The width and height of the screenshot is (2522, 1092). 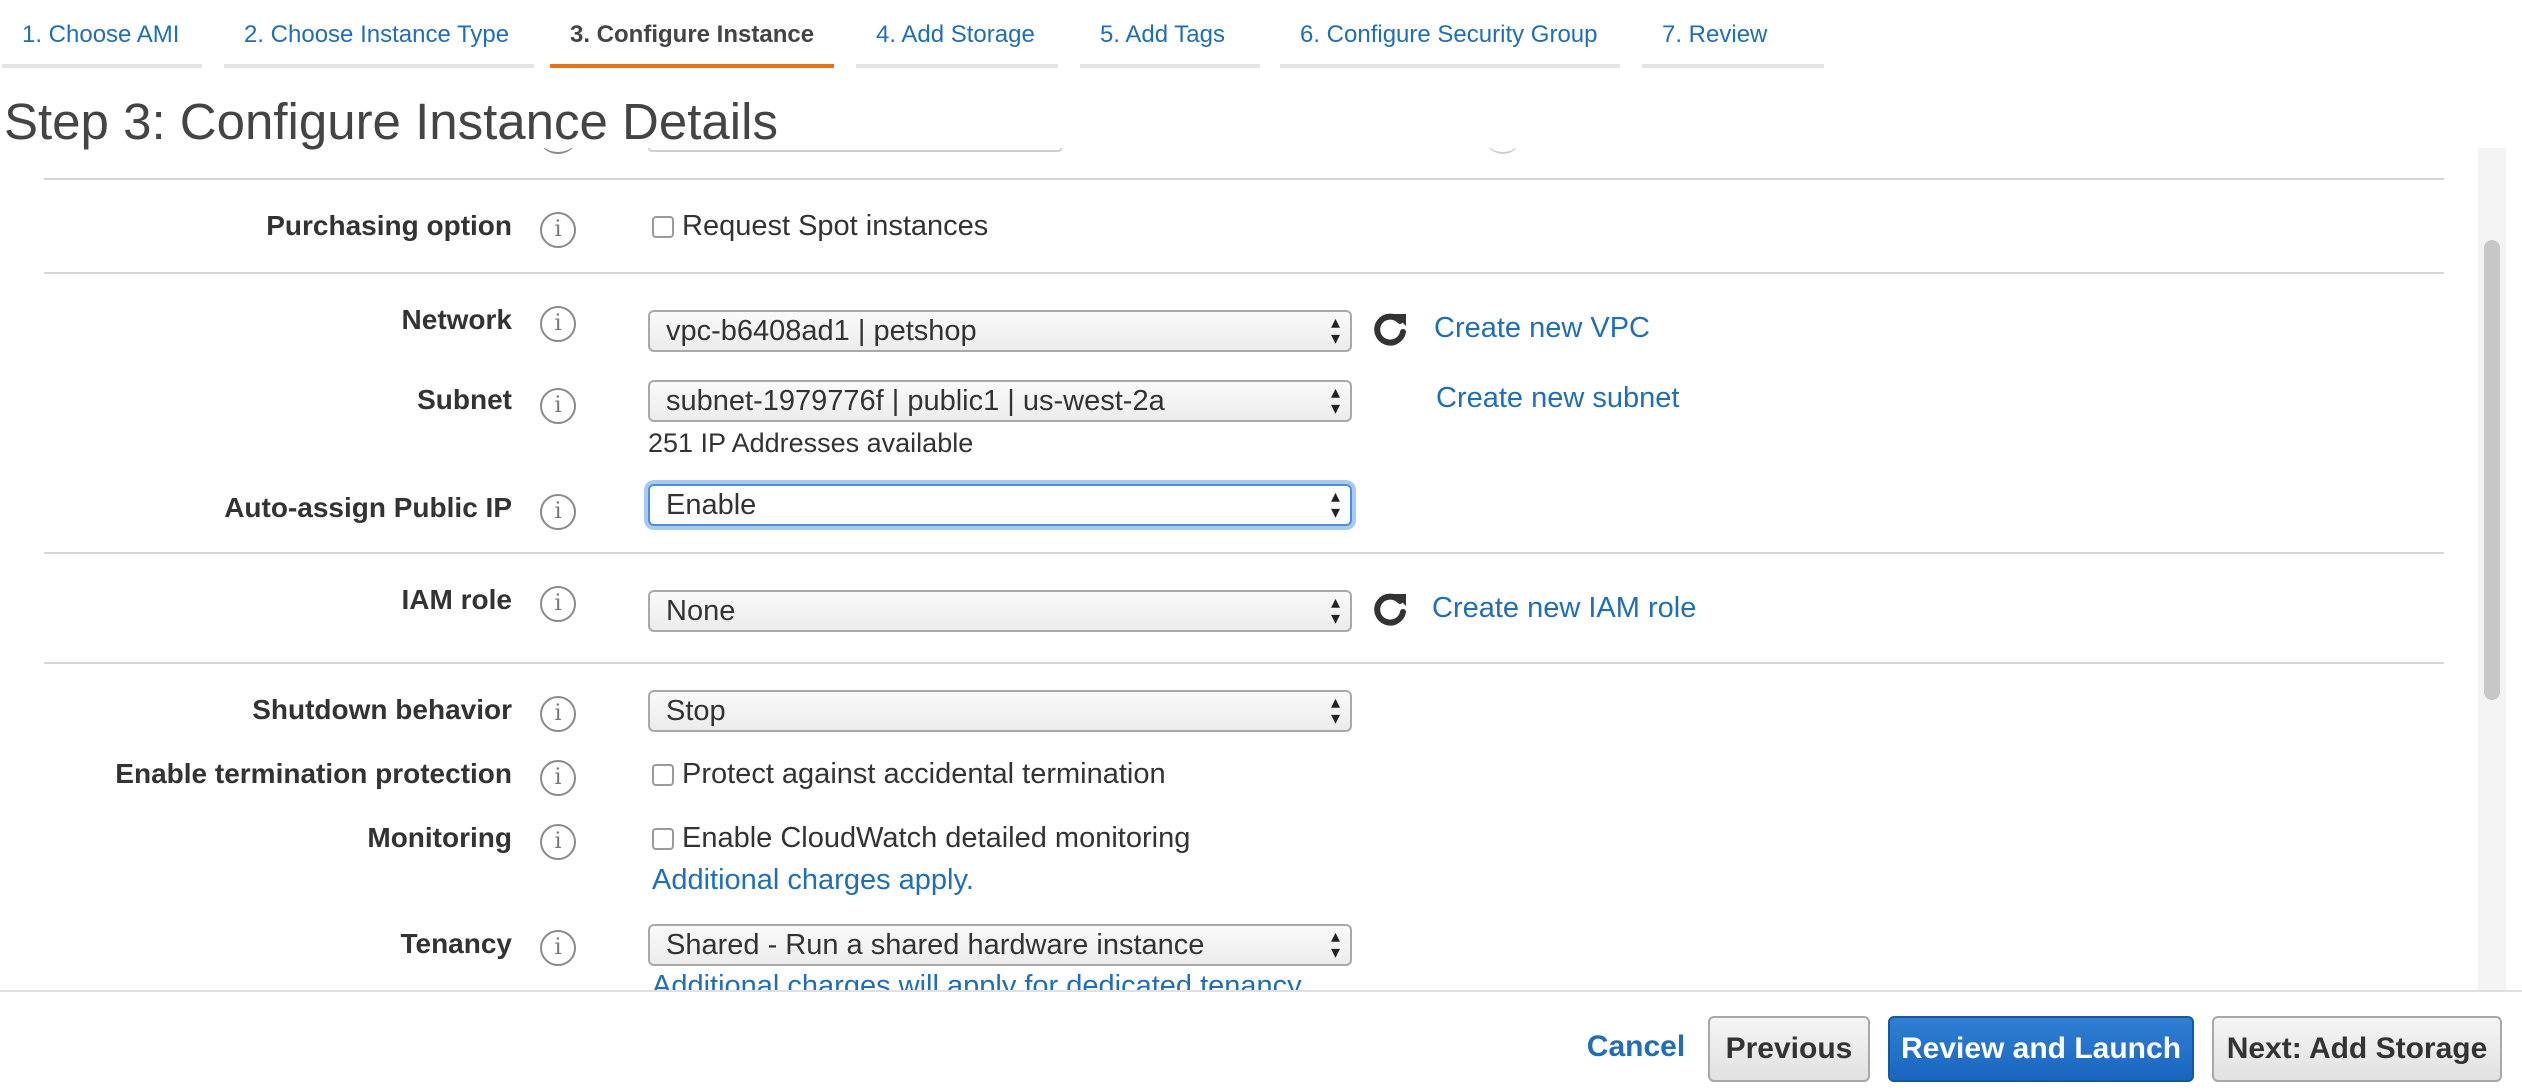 What do you see at coordinates (835, 226) in the screenshot?
I see `request-spot-label: Request Spot instances` at bounding box center [835, 226].